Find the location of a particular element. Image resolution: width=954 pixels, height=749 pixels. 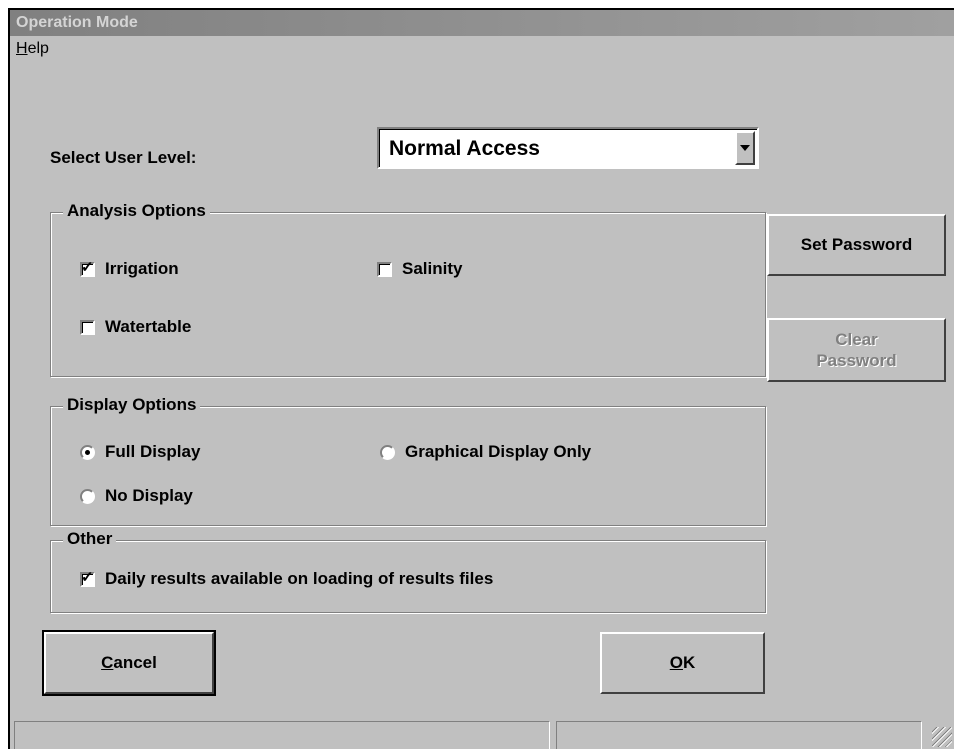

full-display-radio: Full Display is located at coordinates (140, 452).